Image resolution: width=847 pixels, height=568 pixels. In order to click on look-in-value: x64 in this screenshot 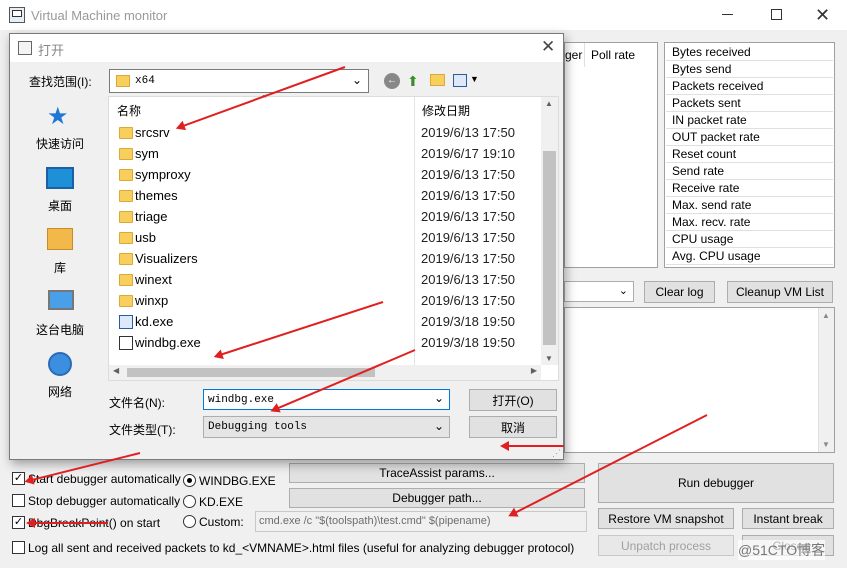, I will do `click(145, 81)`.